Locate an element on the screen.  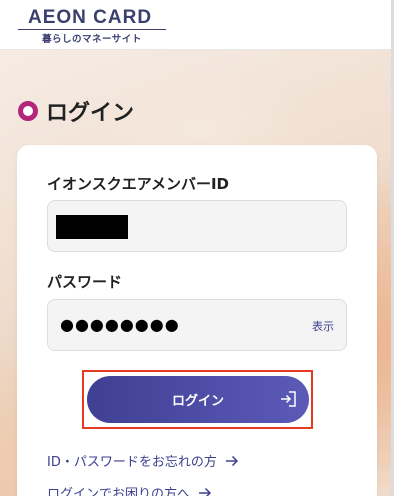
member-id-field is located at coordinates (197, 226).